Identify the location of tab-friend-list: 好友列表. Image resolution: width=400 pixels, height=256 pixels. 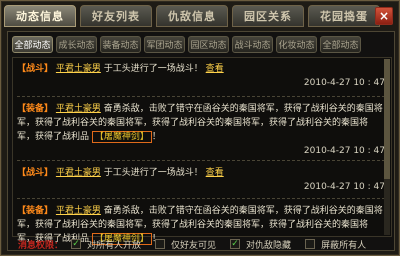
(116, 16).